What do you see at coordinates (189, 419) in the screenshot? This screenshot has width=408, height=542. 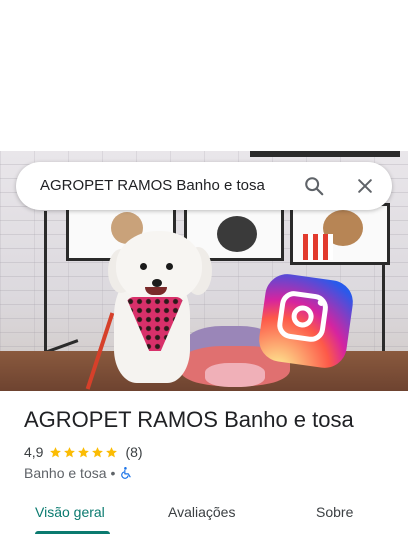 I see `place-title: AGROPET RAMOS Banho e tosa` at bounding box center [189, 419].